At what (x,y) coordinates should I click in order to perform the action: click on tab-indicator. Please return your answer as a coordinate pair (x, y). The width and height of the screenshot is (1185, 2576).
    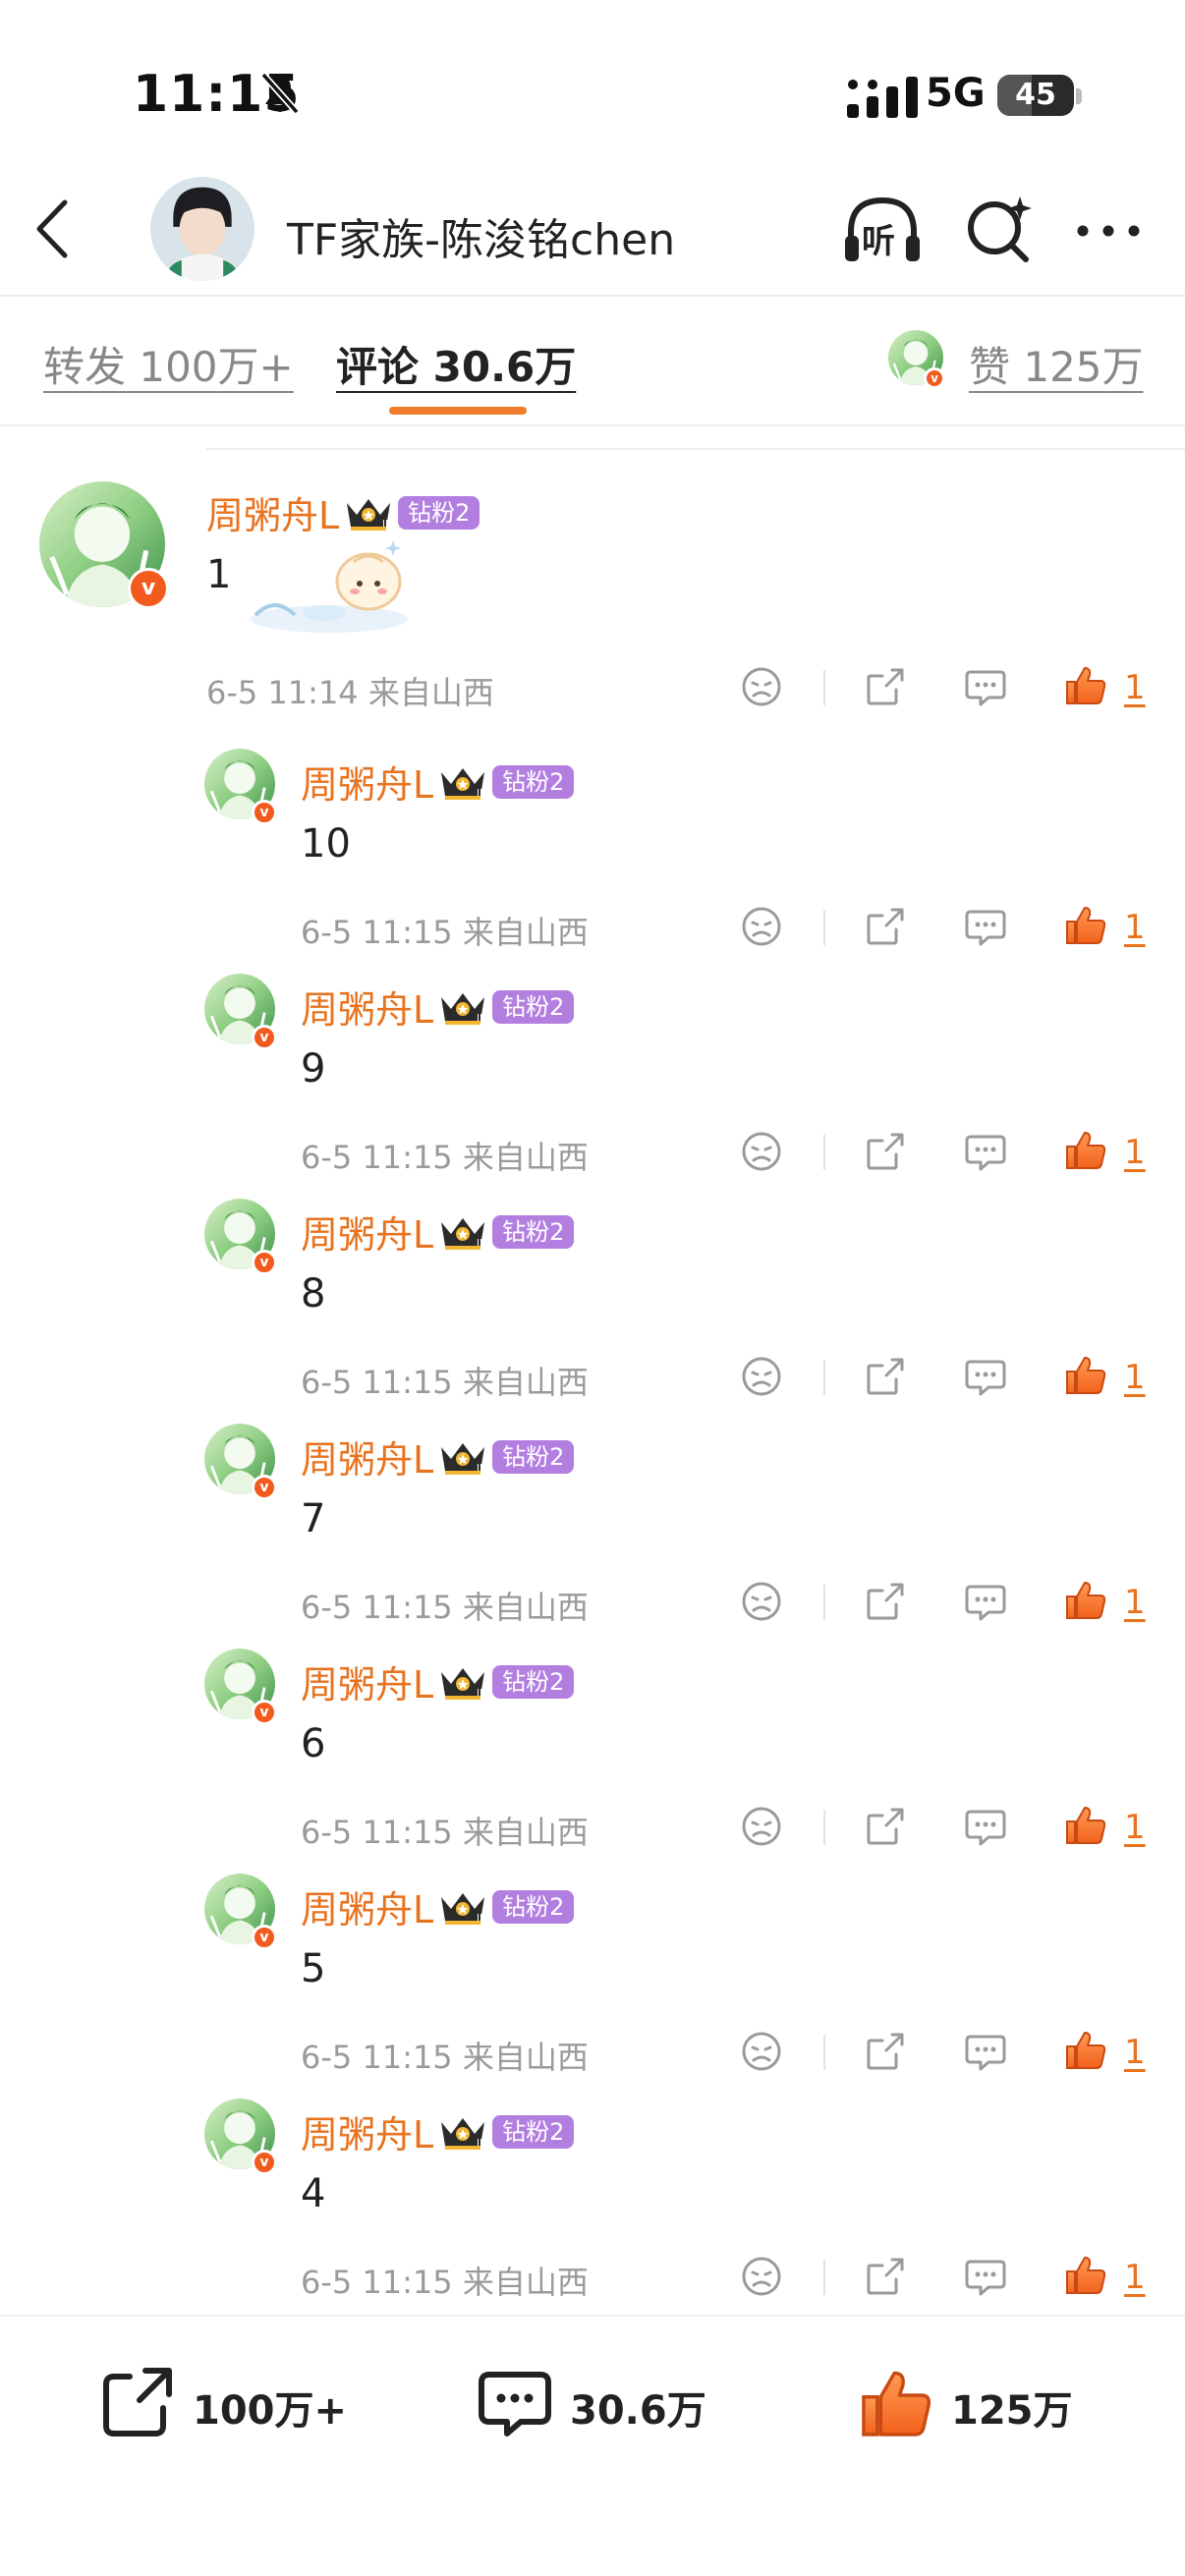
    Looking at the image, I should click on (458, 411).